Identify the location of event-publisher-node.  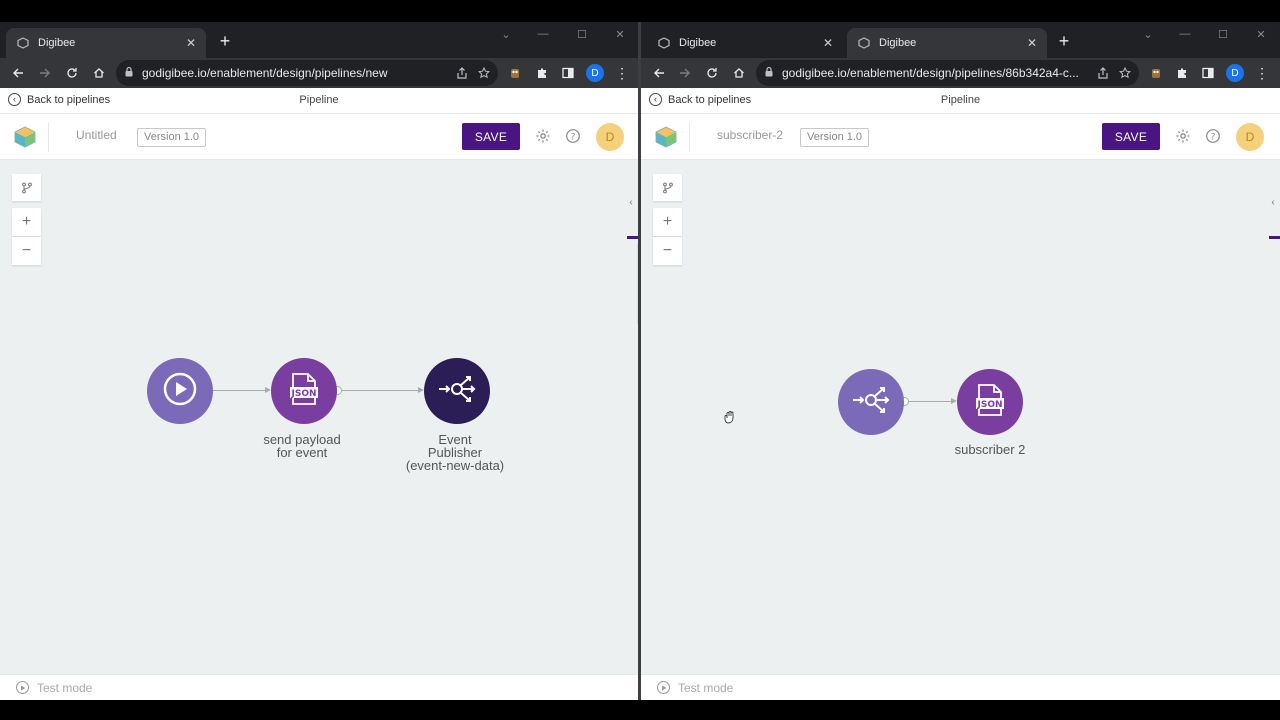
(457, 391).